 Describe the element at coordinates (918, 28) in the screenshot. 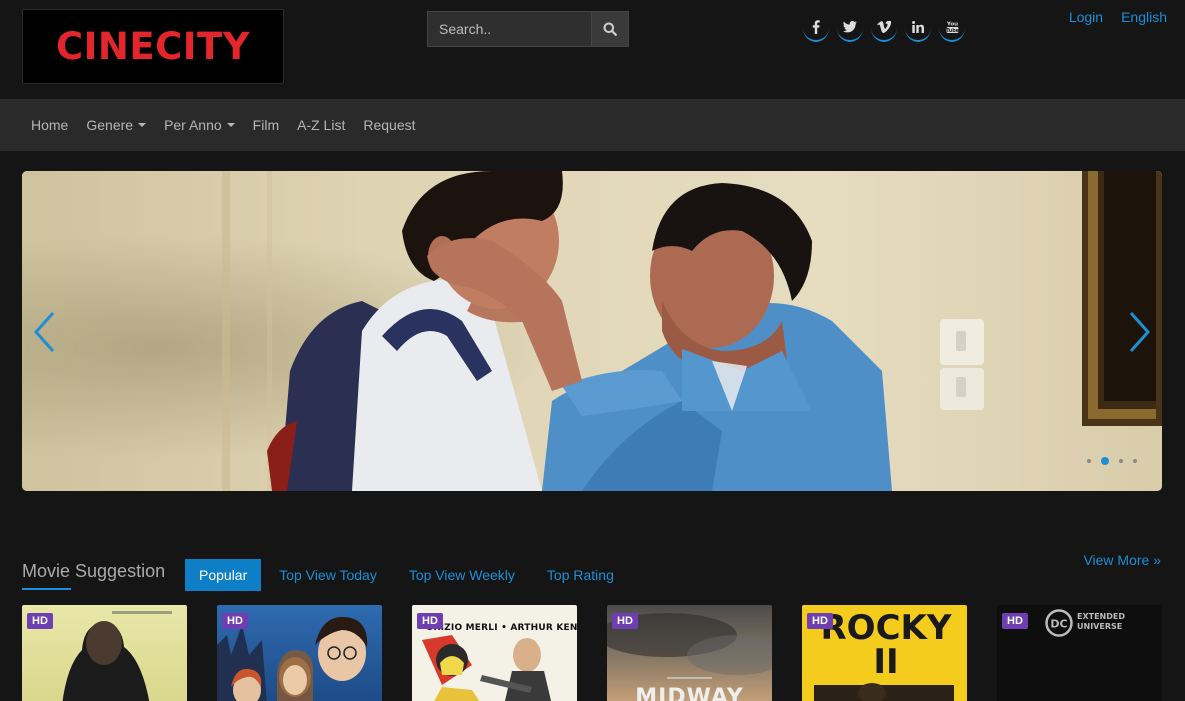

I see `linkedin-icon` at that location.